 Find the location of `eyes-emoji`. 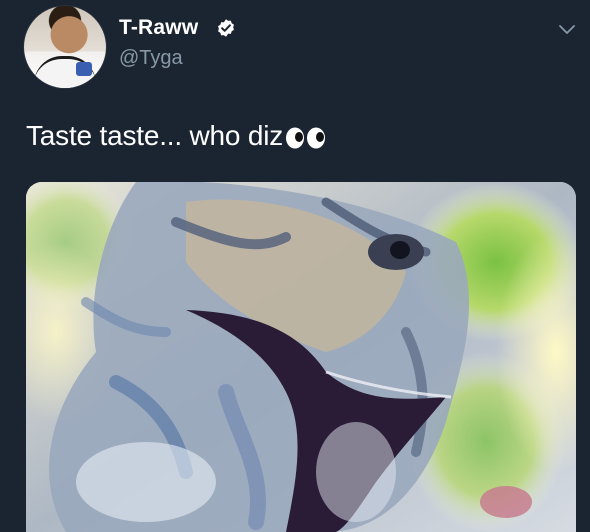

eyes-emoji is located at coordinates (306, 138).